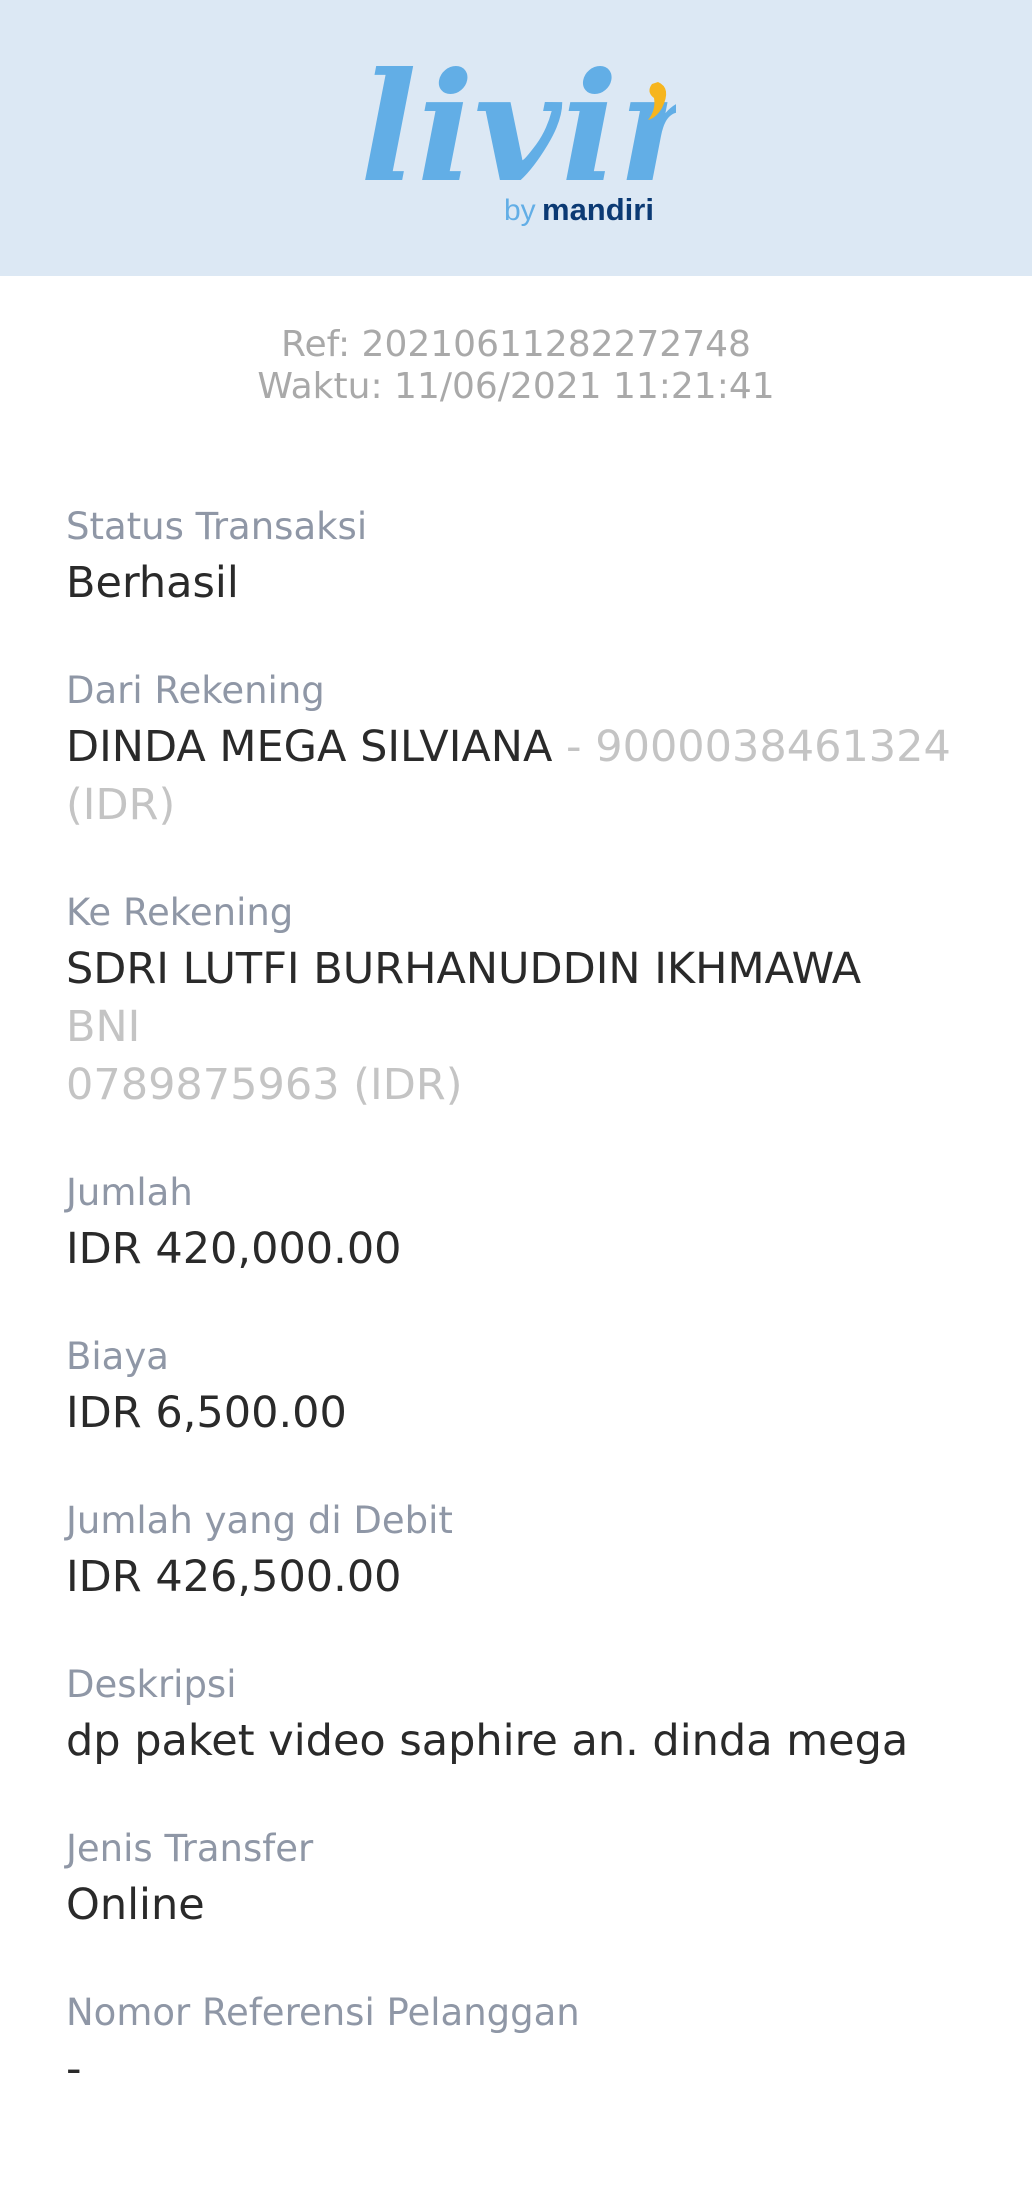 This screenshot has height=2204, width=1032. I want to click on customer-reference-label: Nomor Referensi Pelanggan, so click(323, 2012).